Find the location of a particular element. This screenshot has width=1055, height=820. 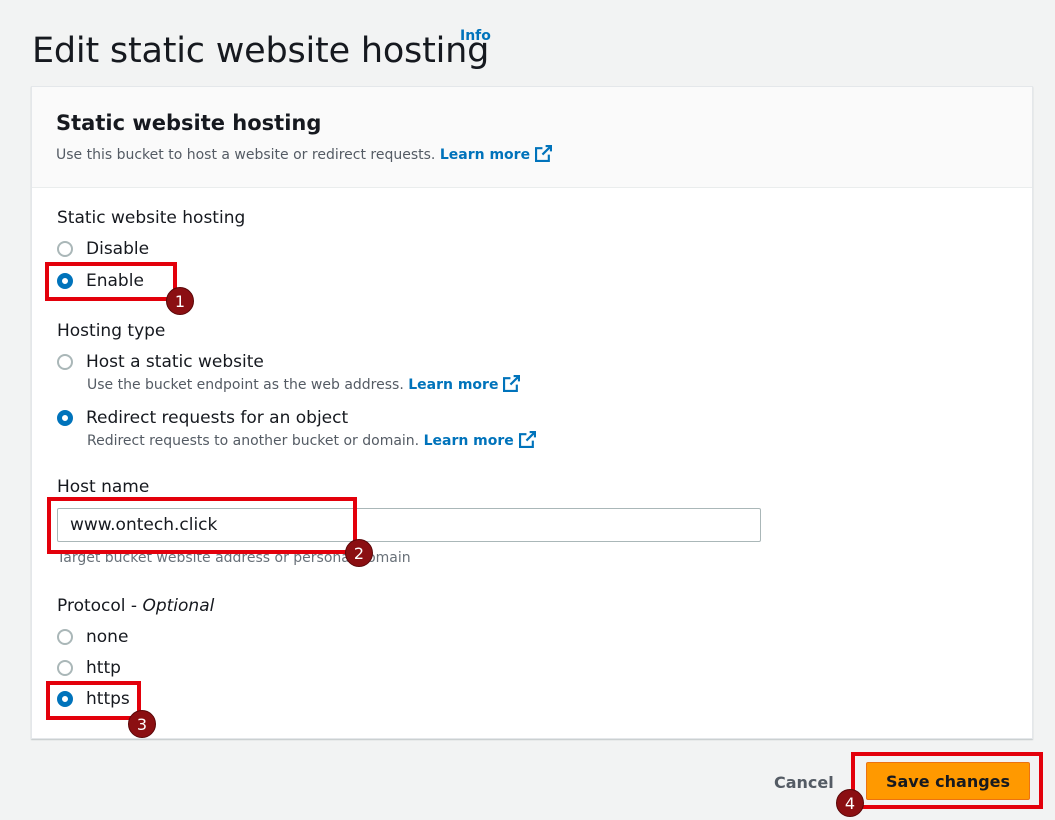

info-link: Info is located at coordinates (475, 36).